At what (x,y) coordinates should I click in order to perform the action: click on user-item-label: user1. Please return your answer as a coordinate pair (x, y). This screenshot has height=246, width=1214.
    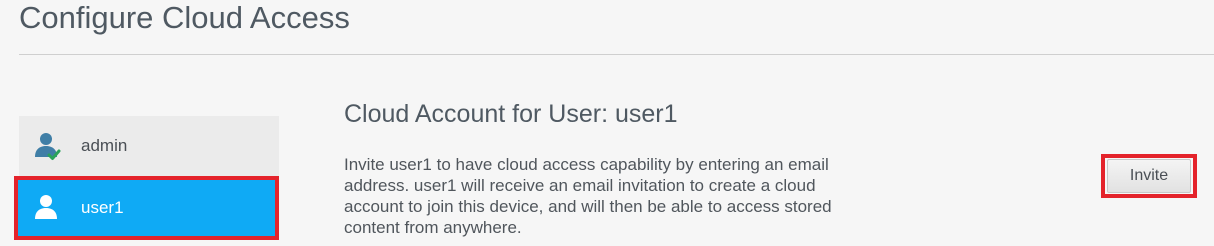
    Looking at the image, I should click on (102, 207).